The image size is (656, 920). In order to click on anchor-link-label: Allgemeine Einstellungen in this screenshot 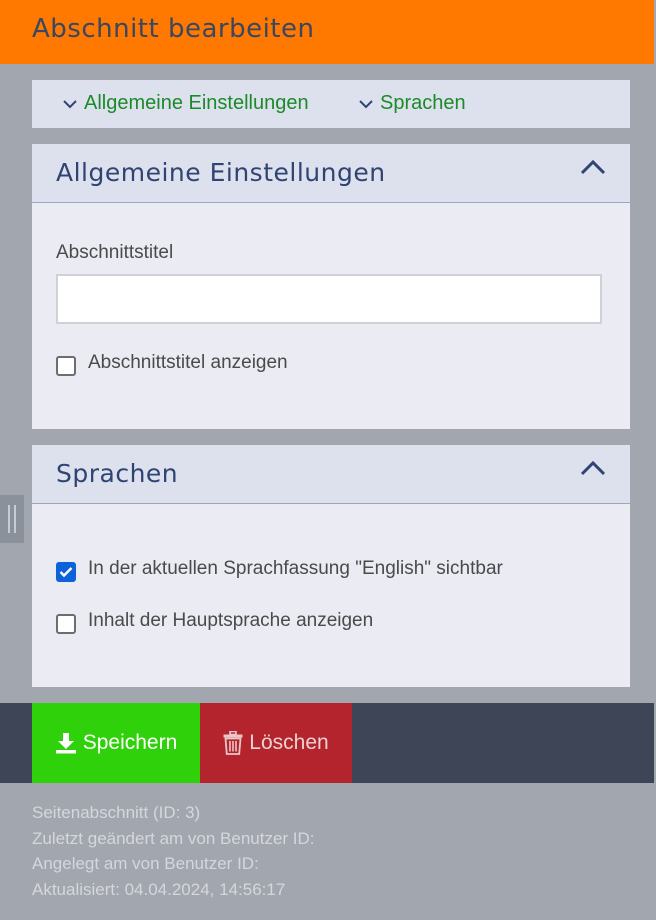, I will do `click(196, 103)`.